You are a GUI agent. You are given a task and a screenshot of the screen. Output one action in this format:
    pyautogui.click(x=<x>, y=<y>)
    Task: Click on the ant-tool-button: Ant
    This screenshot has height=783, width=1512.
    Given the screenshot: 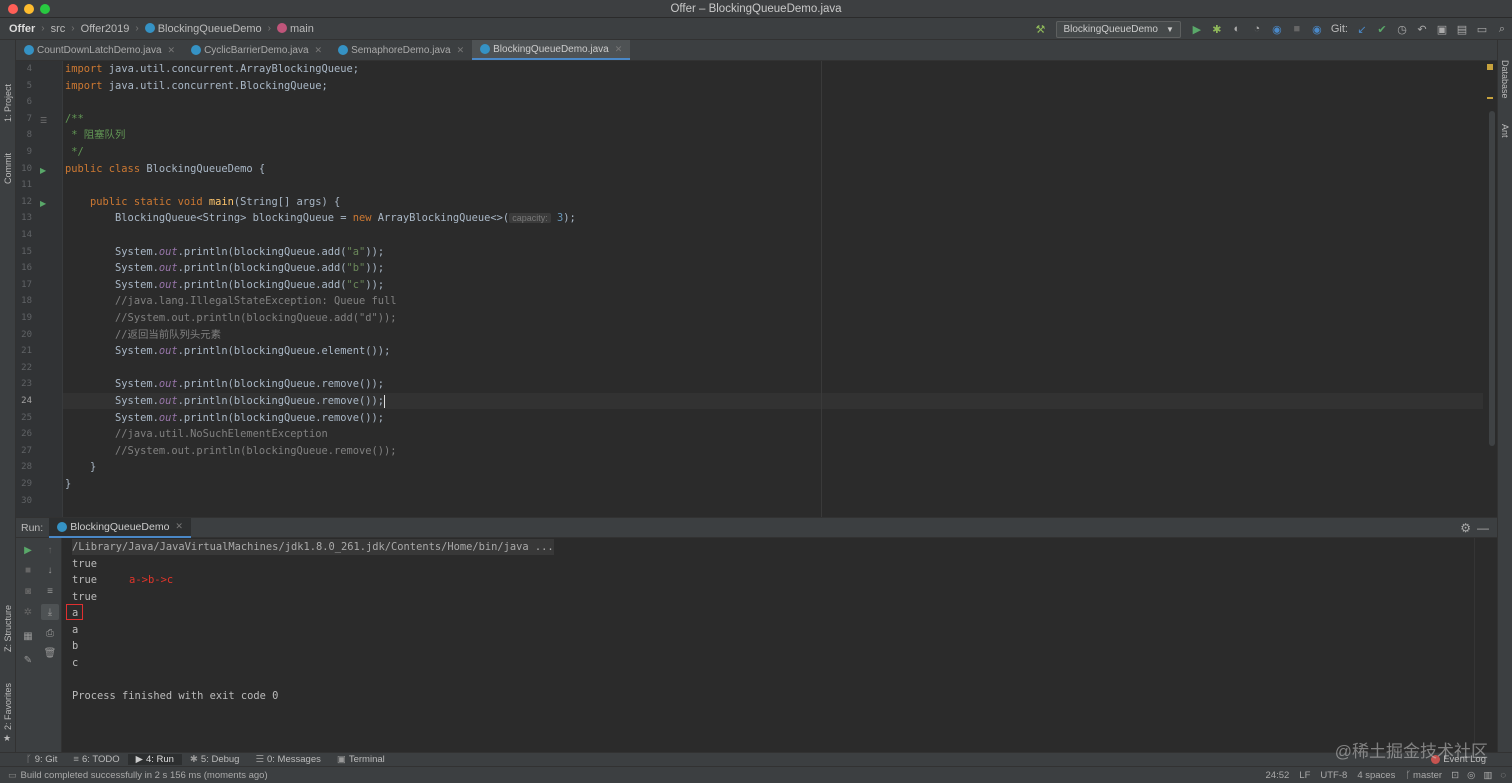 What is the action you would take?
    pyautogui.click(x=1505, y=131)
    